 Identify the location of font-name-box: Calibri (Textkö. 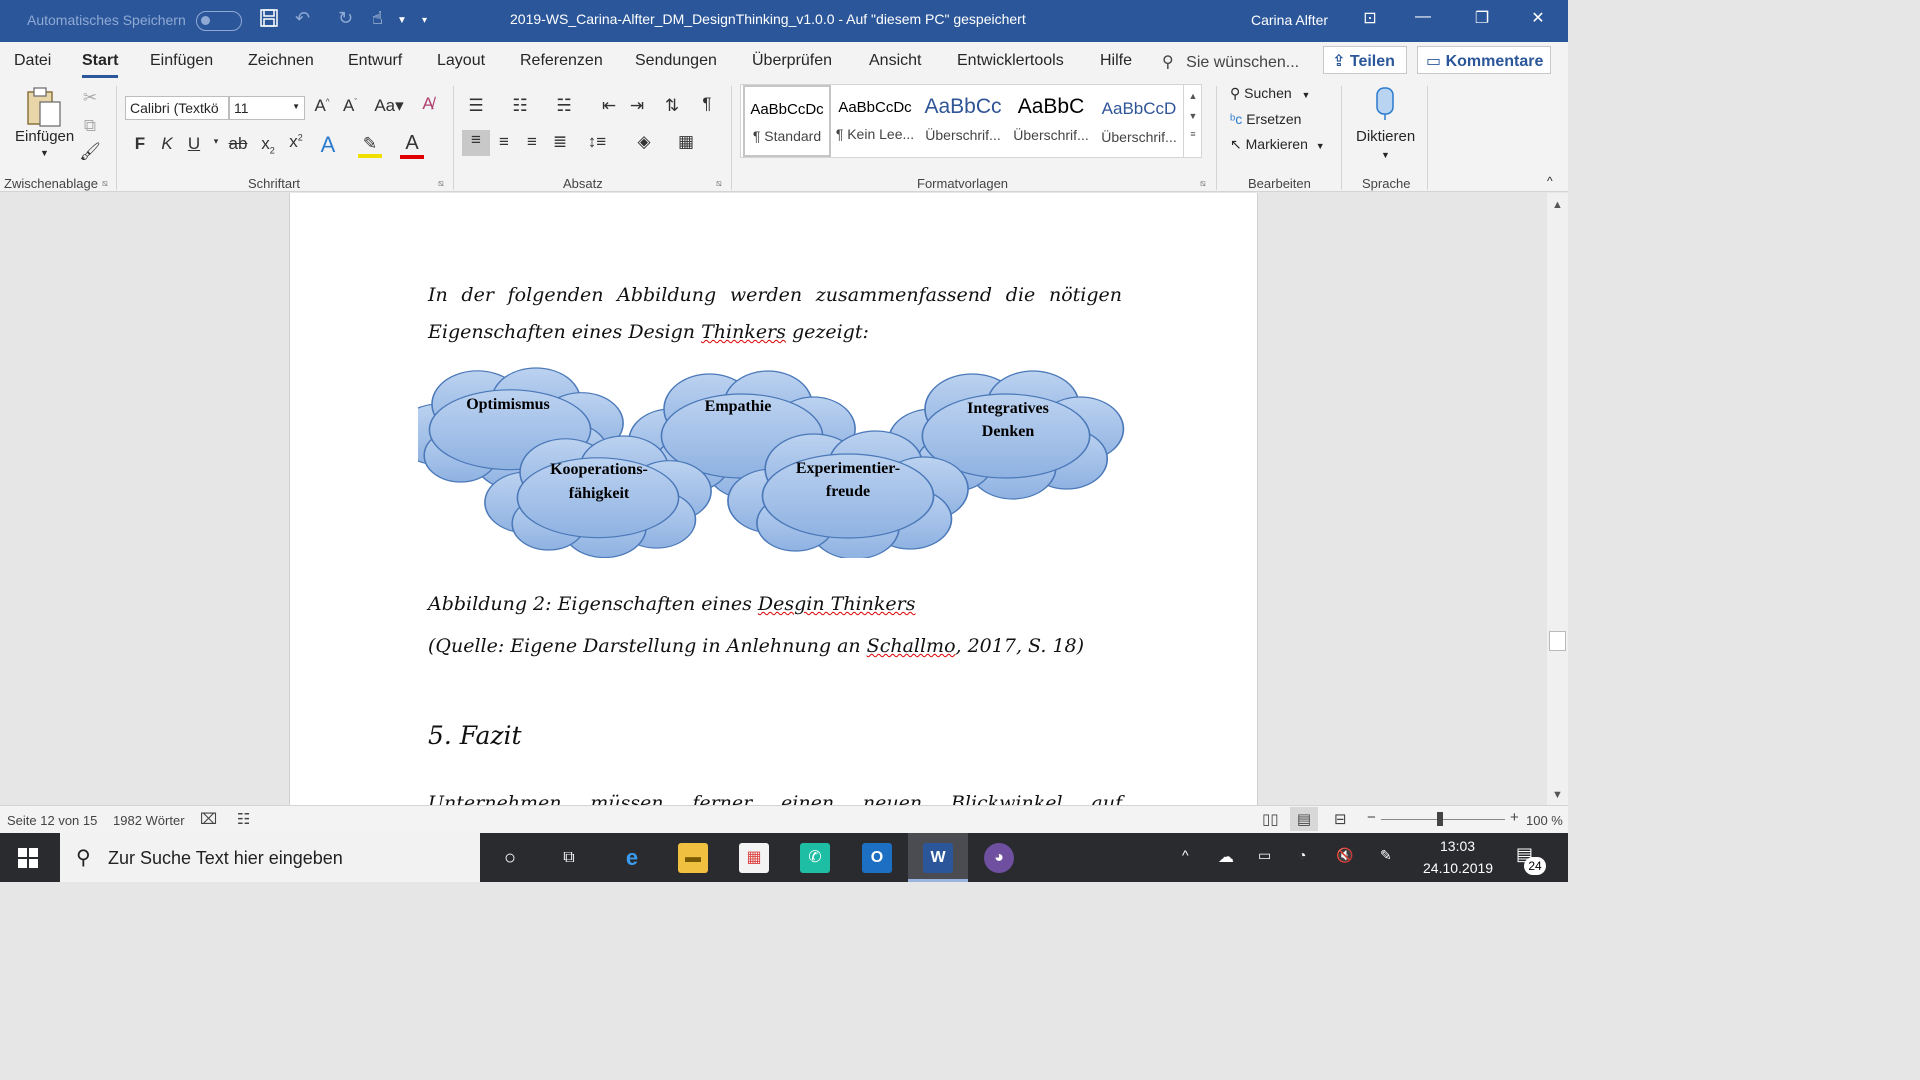
(177, 108).